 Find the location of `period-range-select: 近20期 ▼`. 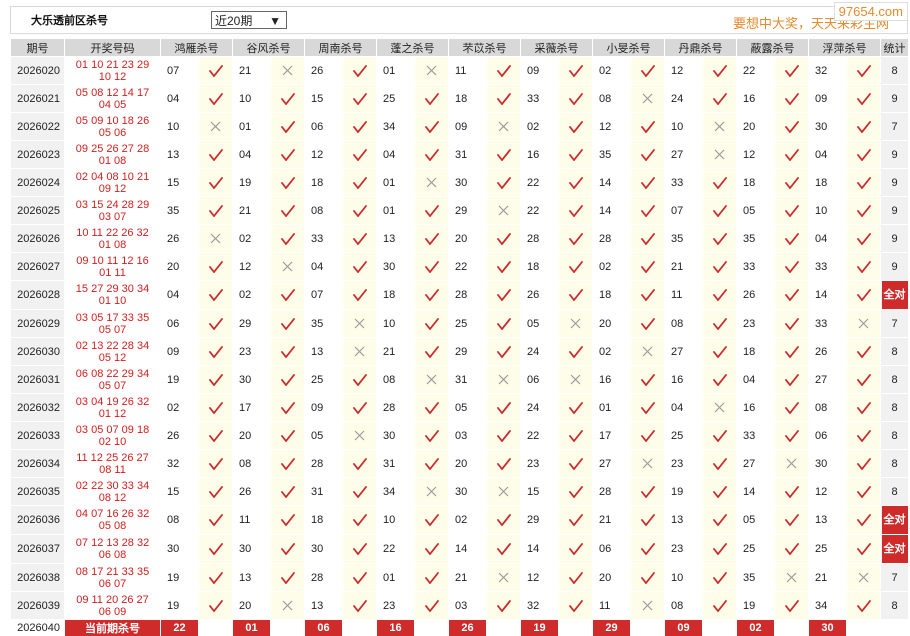

period-range-select: 近20期 ▼ is located at coordinates (249, 20).